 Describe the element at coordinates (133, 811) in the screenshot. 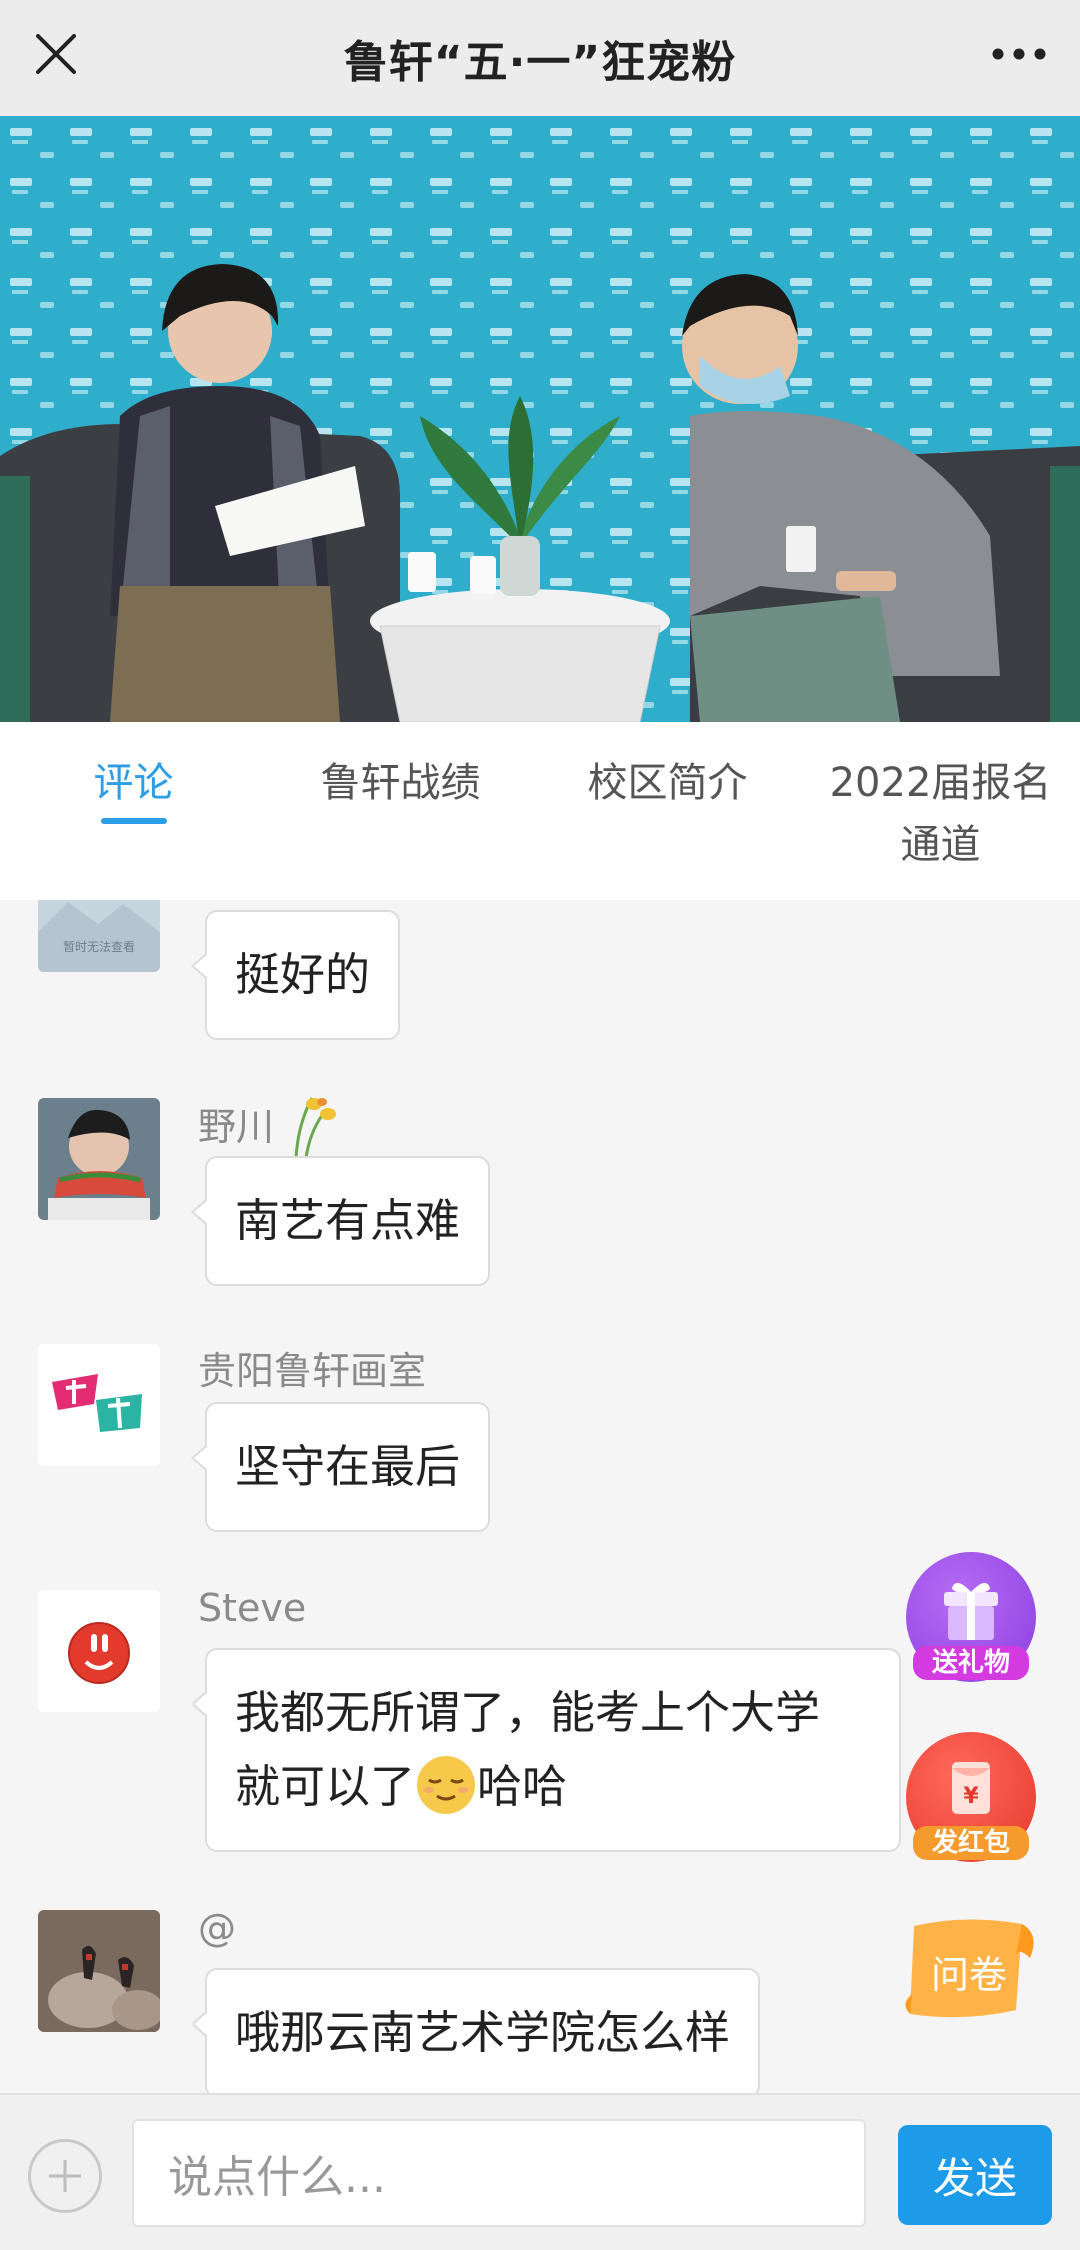

I see `tab-comments: 评论` at that location.